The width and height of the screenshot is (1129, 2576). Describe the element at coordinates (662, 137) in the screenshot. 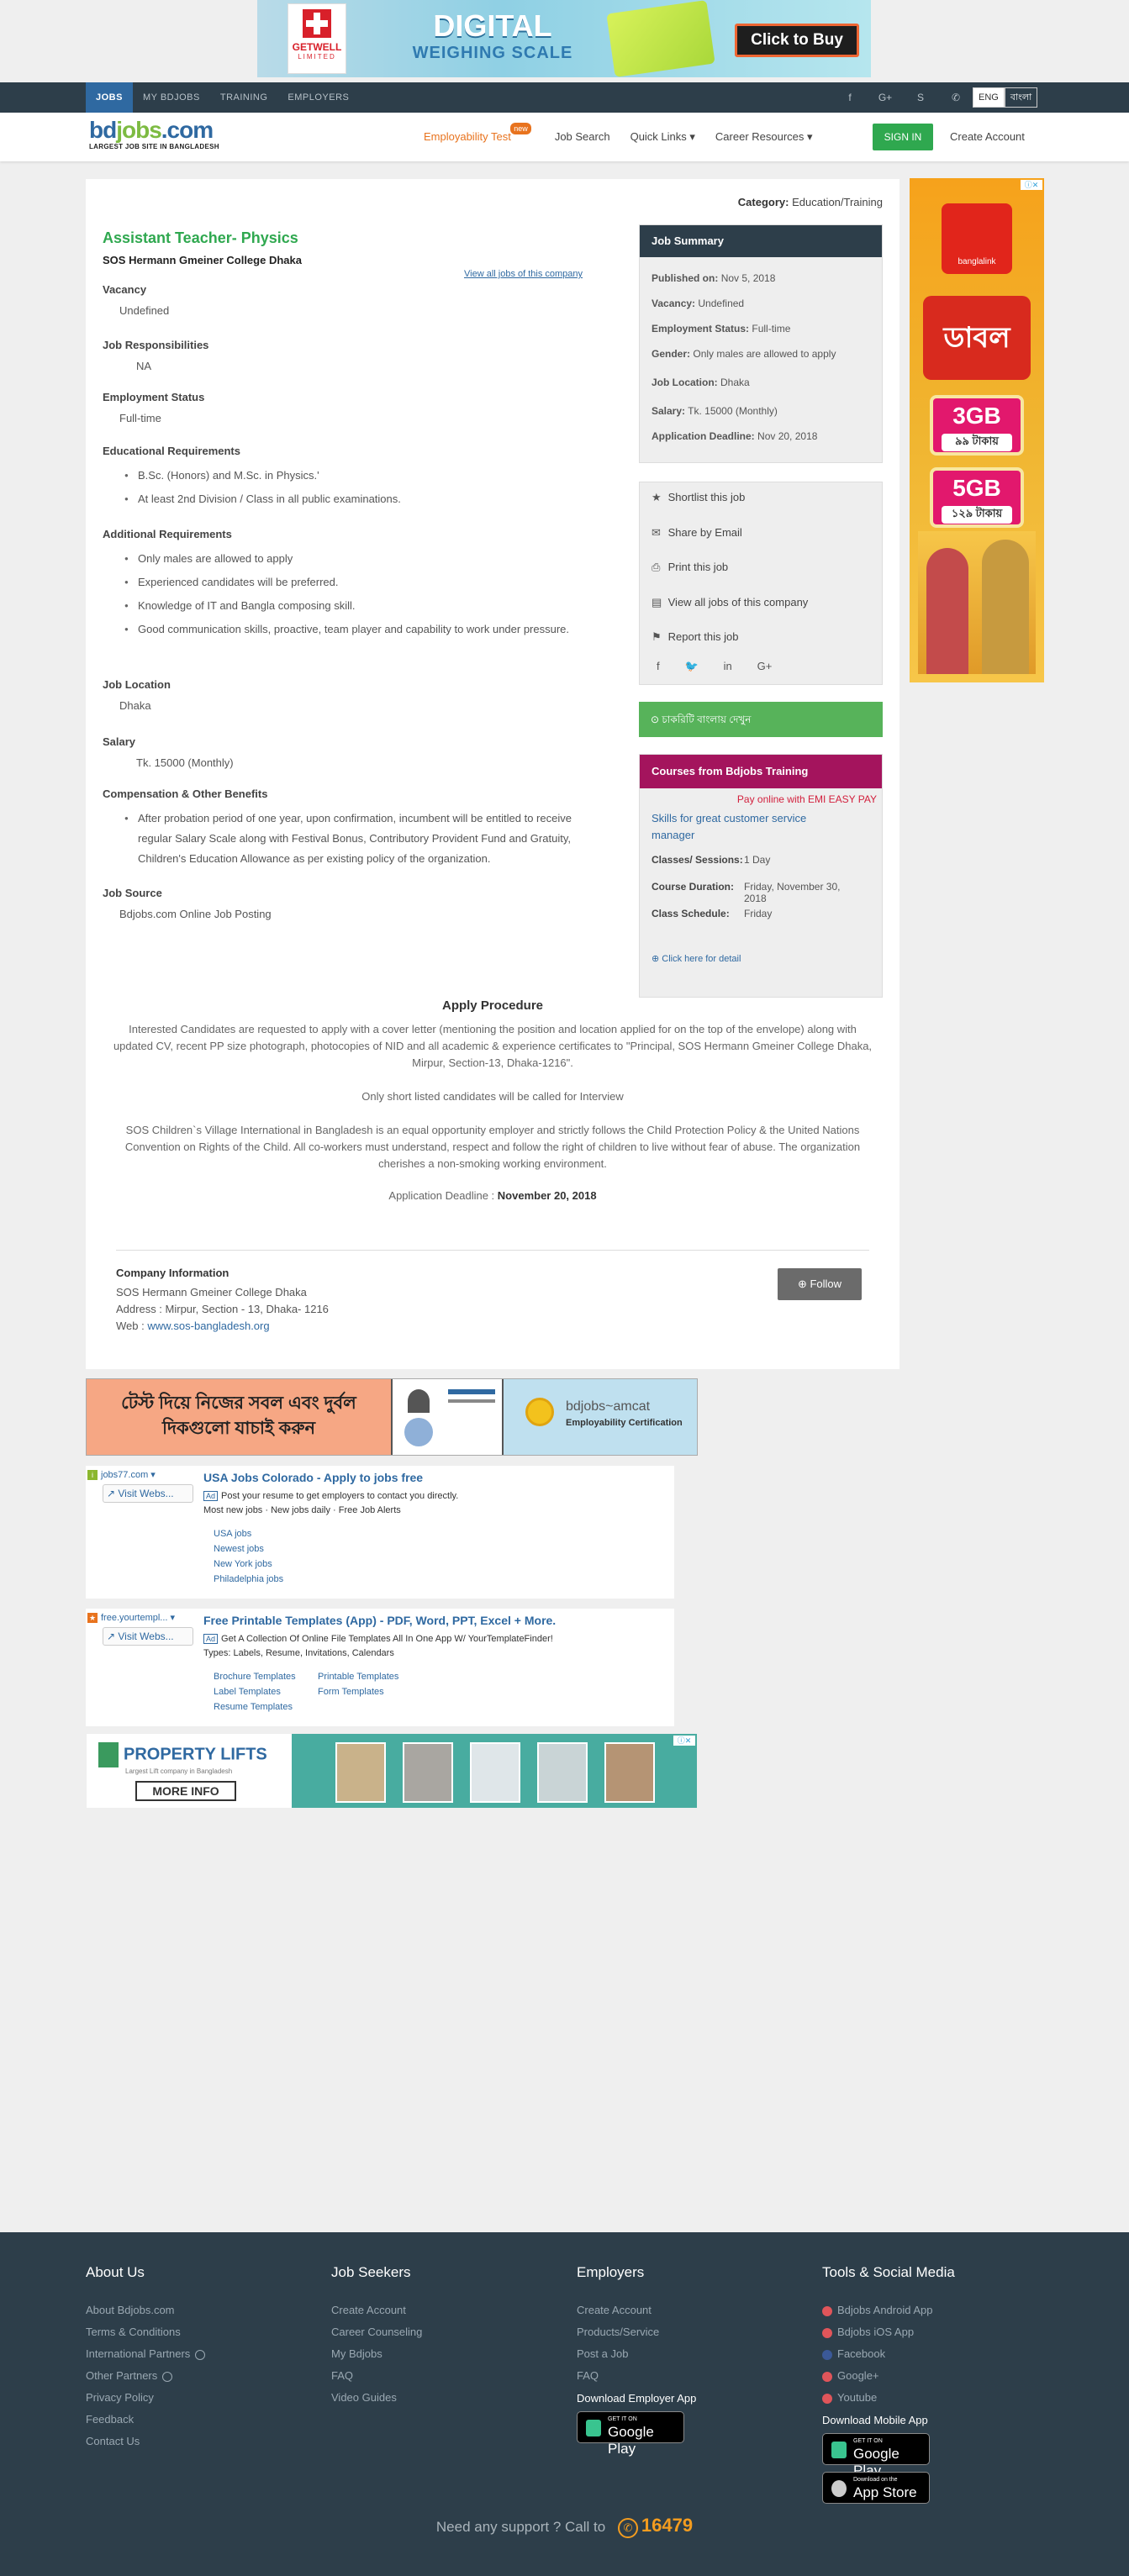

I see `quick-links-dropdown: Quick Links ▾` at that location.